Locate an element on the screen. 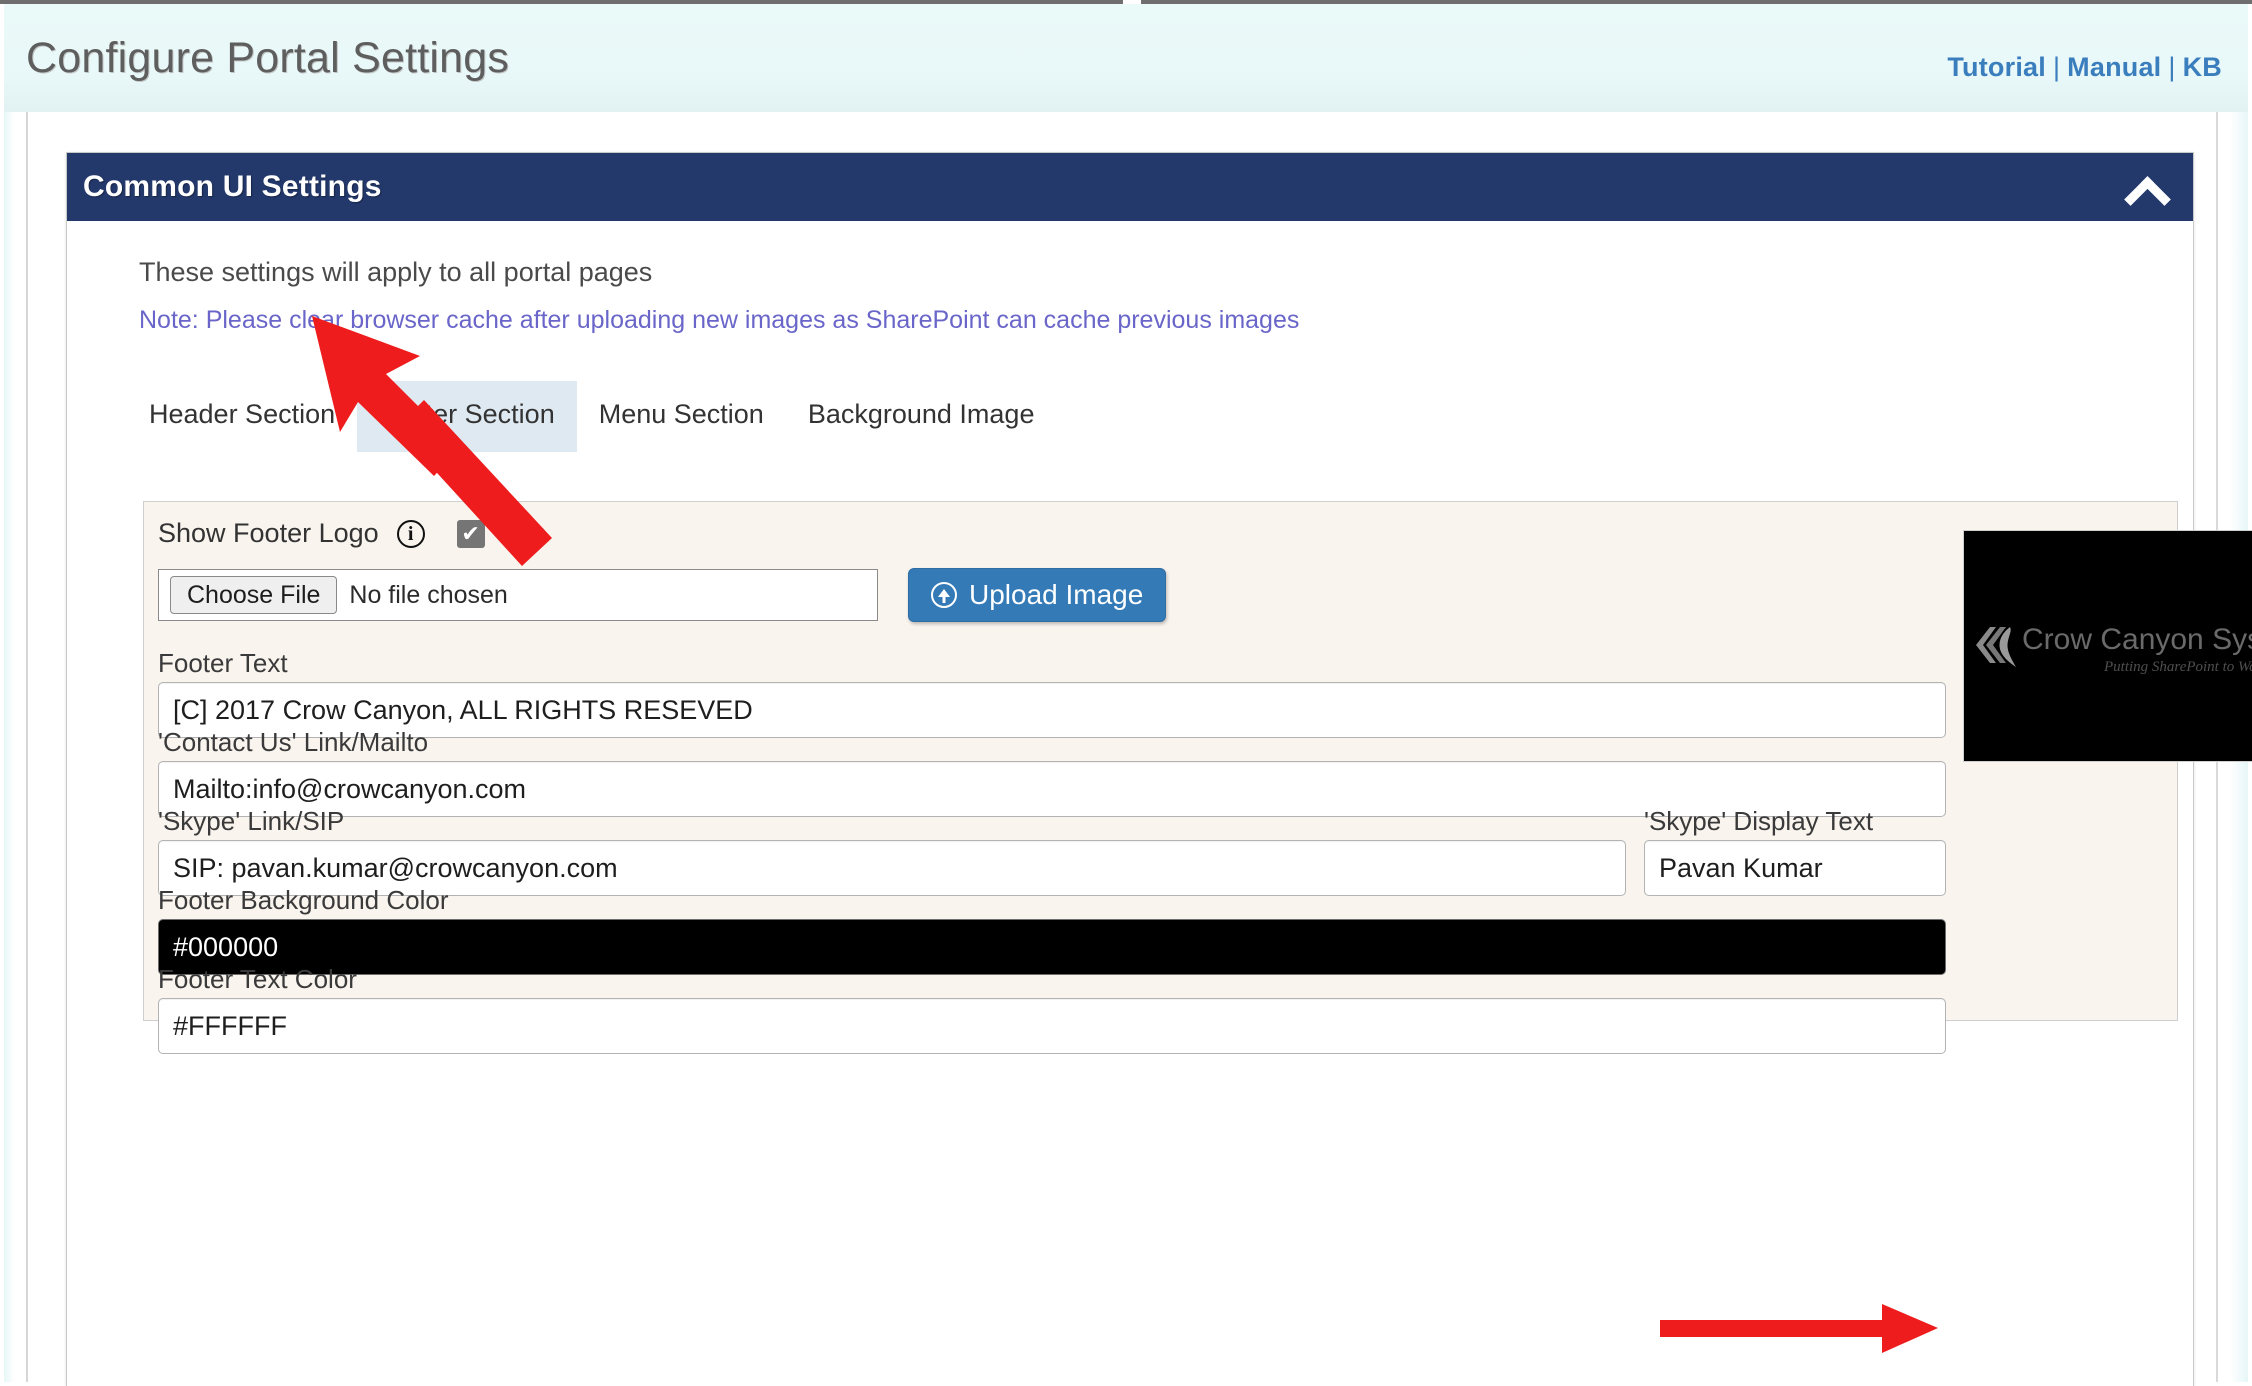 The width and height of the screenshot is (2252, 1386). file-chosen-status: No file chosen is located at coordinates (428, 594).